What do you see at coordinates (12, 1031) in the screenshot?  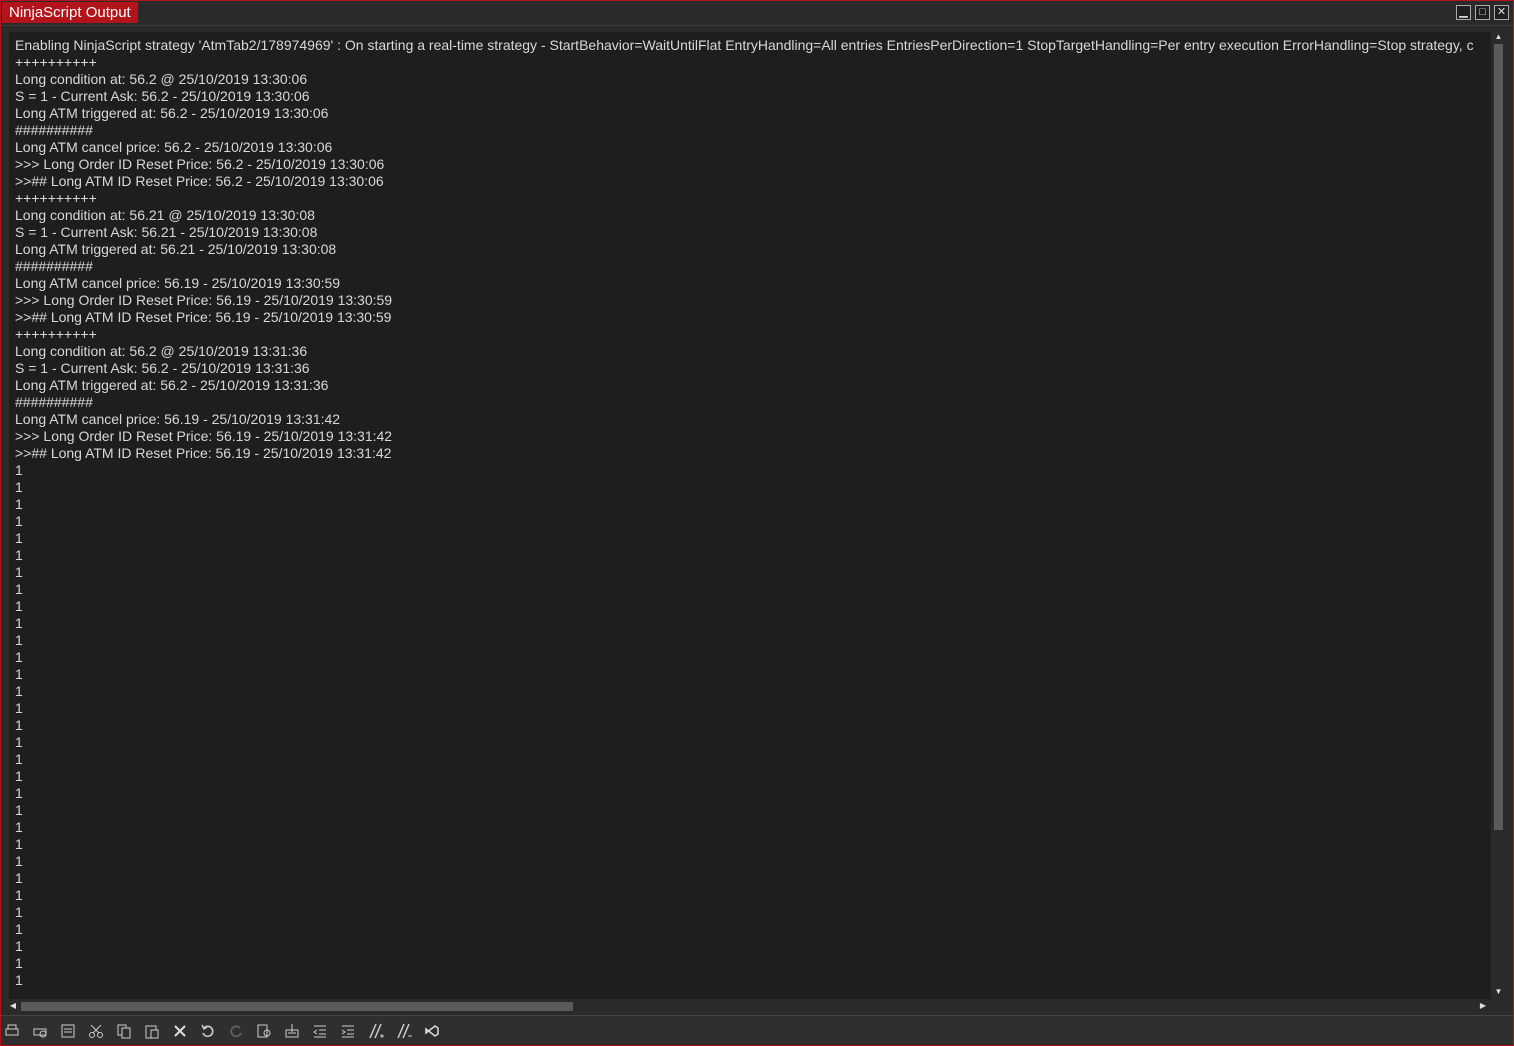 I see `print-icon` at bounding box center [12, 1031].